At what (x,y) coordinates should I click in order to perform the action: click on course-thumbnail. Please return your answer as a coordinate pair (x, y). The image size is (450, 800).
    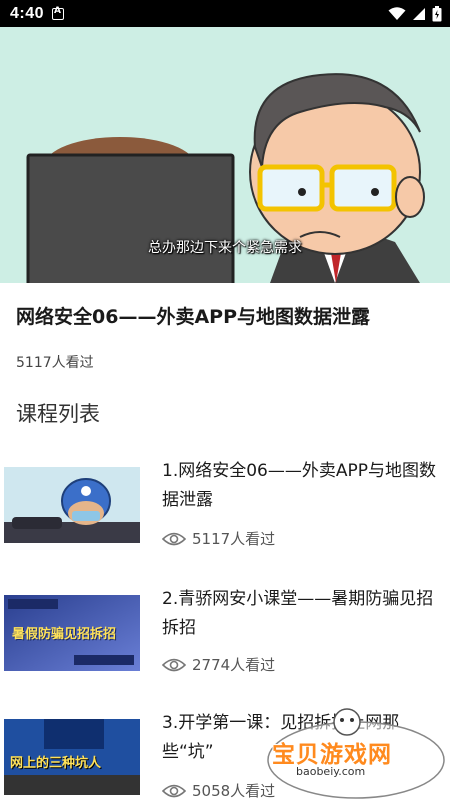
    Looking at the image, I should click on (72, 505).